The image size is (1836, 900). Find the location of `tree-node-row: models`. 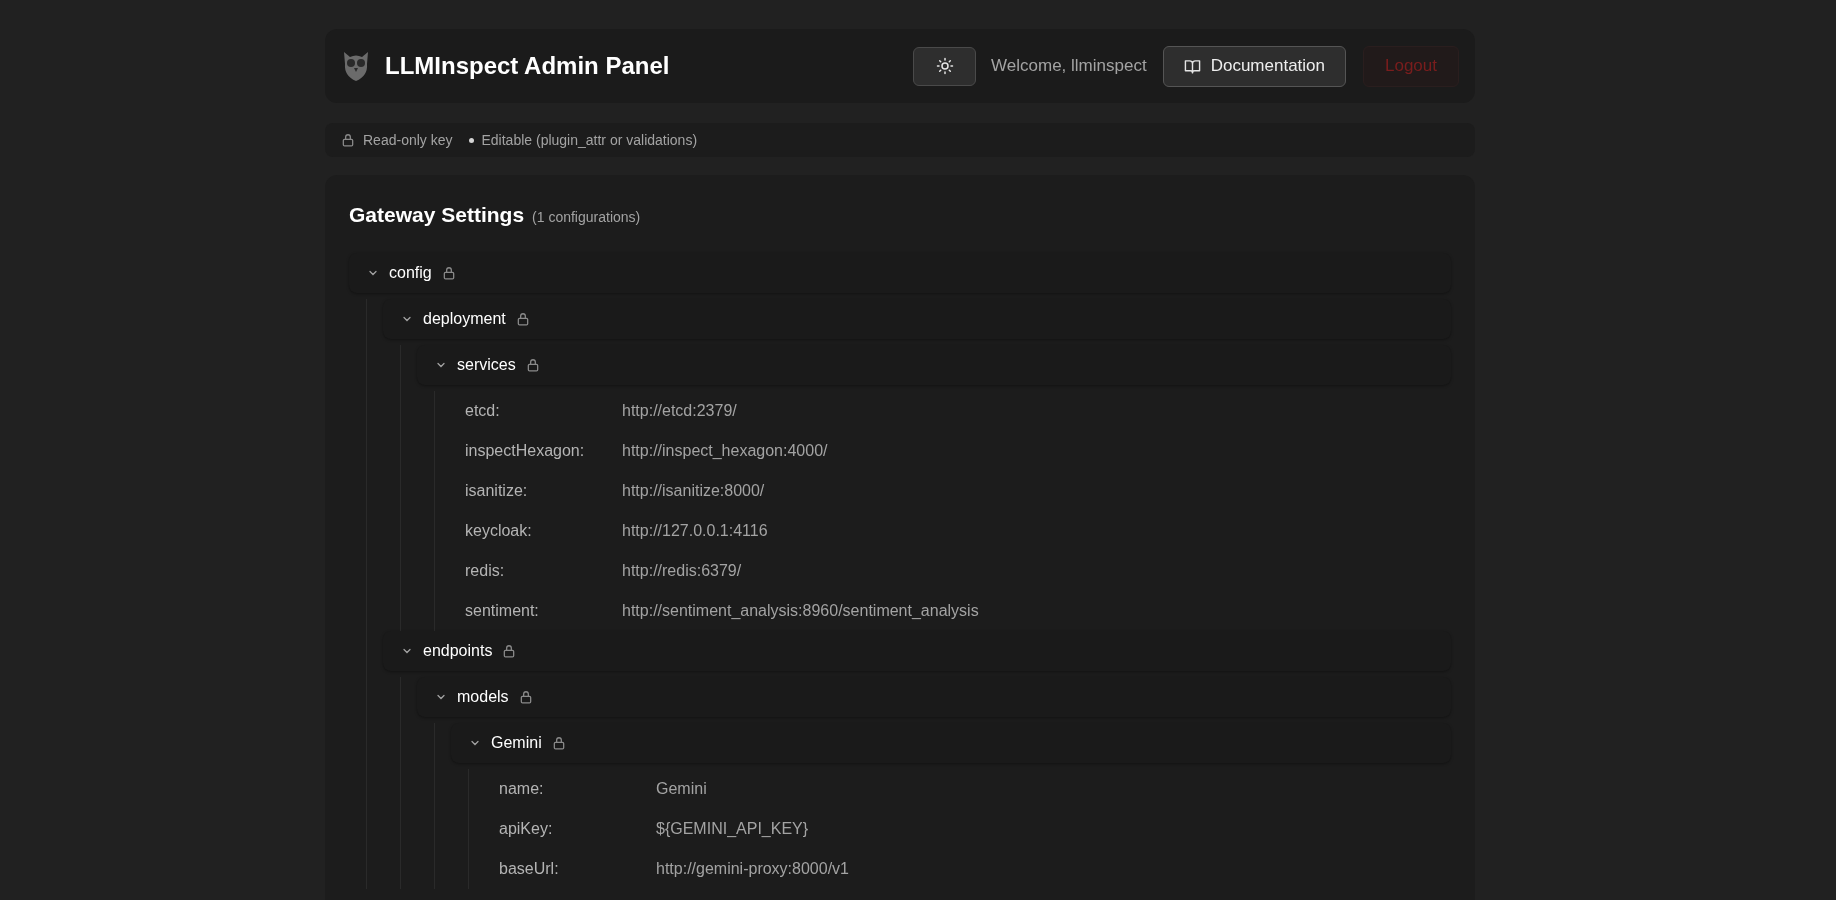

tree-node-row: models is located at coordinates (934, 696).